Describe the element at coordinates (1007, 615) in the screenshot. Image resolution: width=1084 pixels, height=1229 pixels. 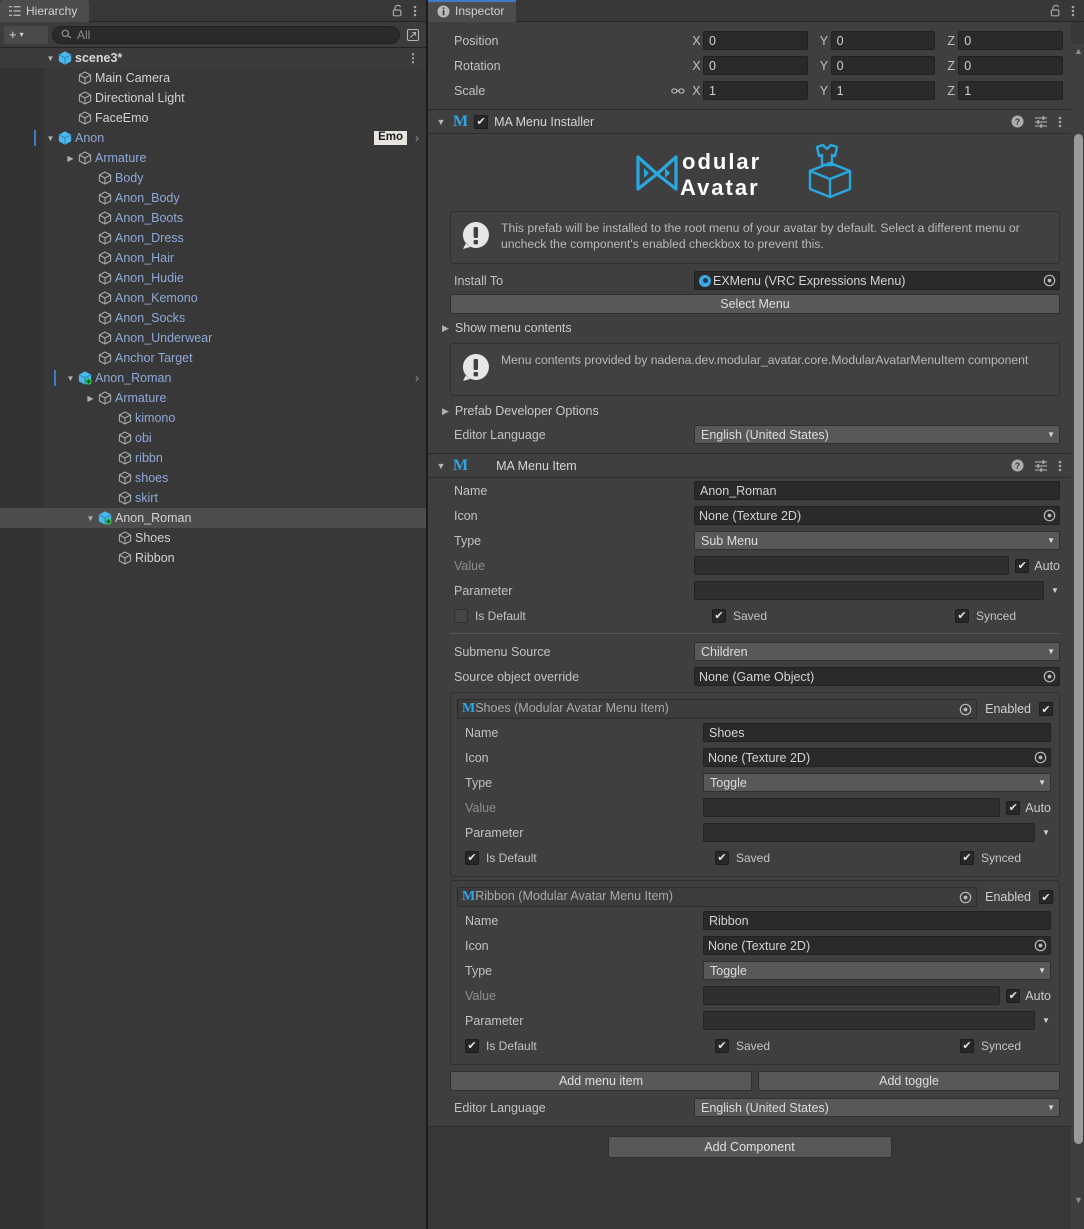
I see `synced-group: ✔ Synced` at that location.